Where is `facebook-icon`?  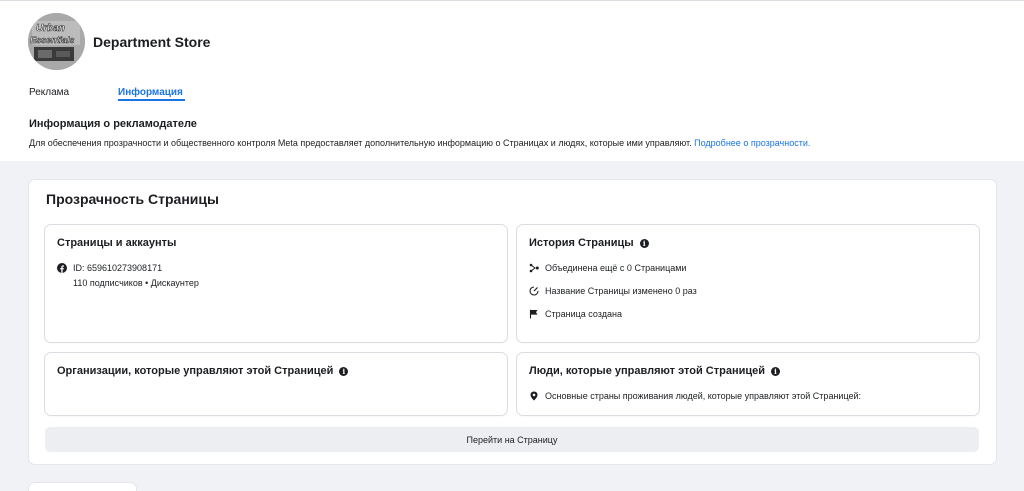
facebook-icon is located at coordinates (62, 268).